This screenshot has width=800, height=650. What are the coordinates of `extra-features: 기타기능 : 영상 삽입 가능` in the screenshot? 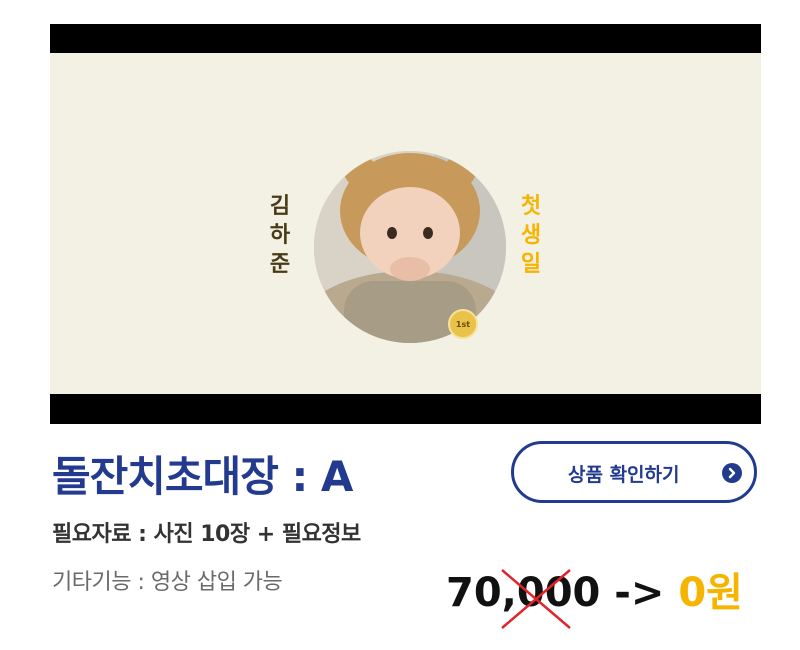 It's located at (167, 582).